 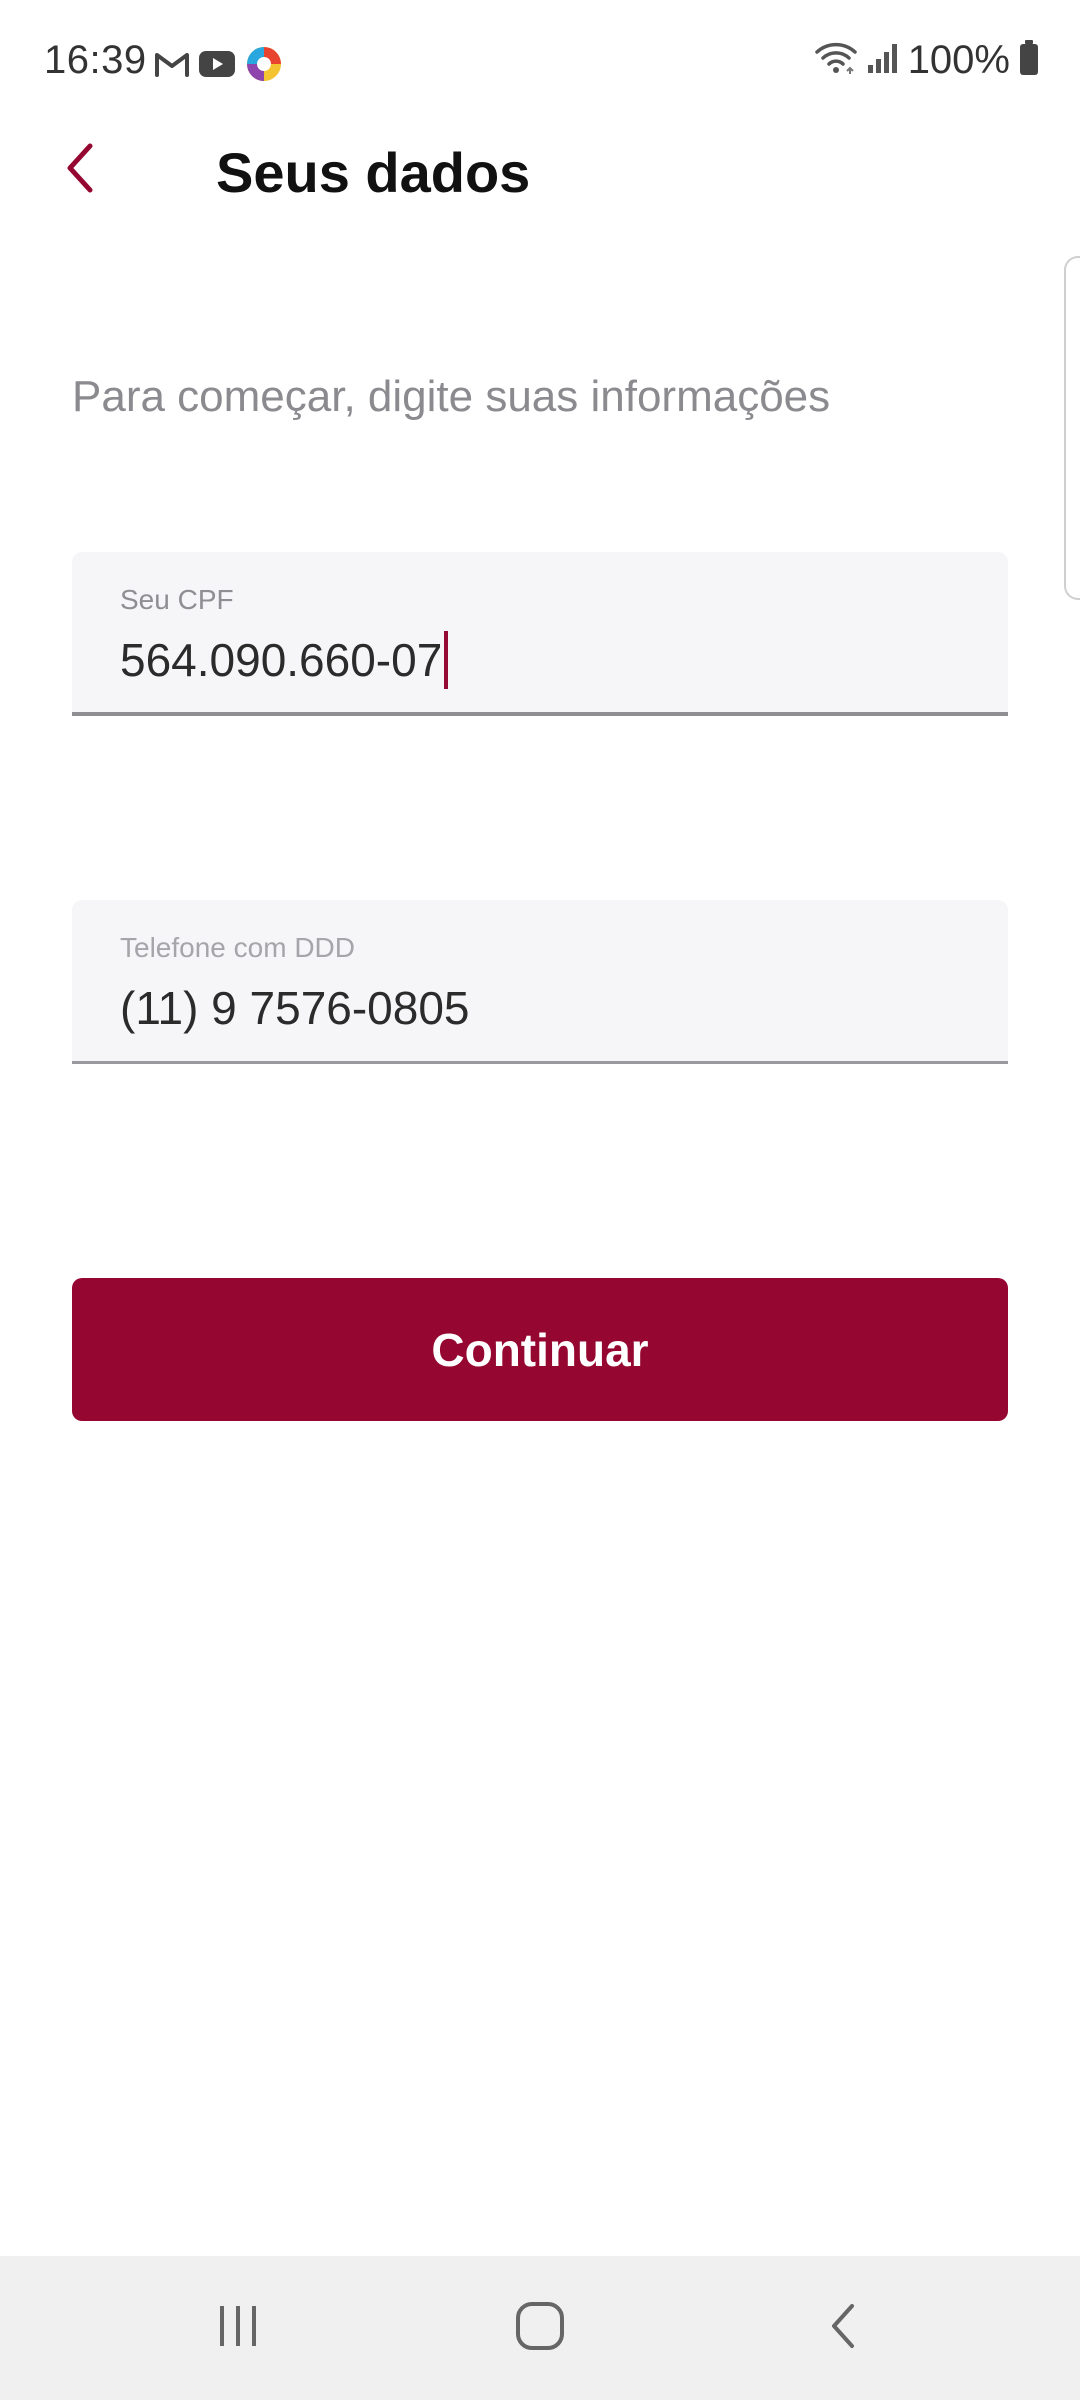 I want to click on status-time: 16:39, so click(x=95, y=60).